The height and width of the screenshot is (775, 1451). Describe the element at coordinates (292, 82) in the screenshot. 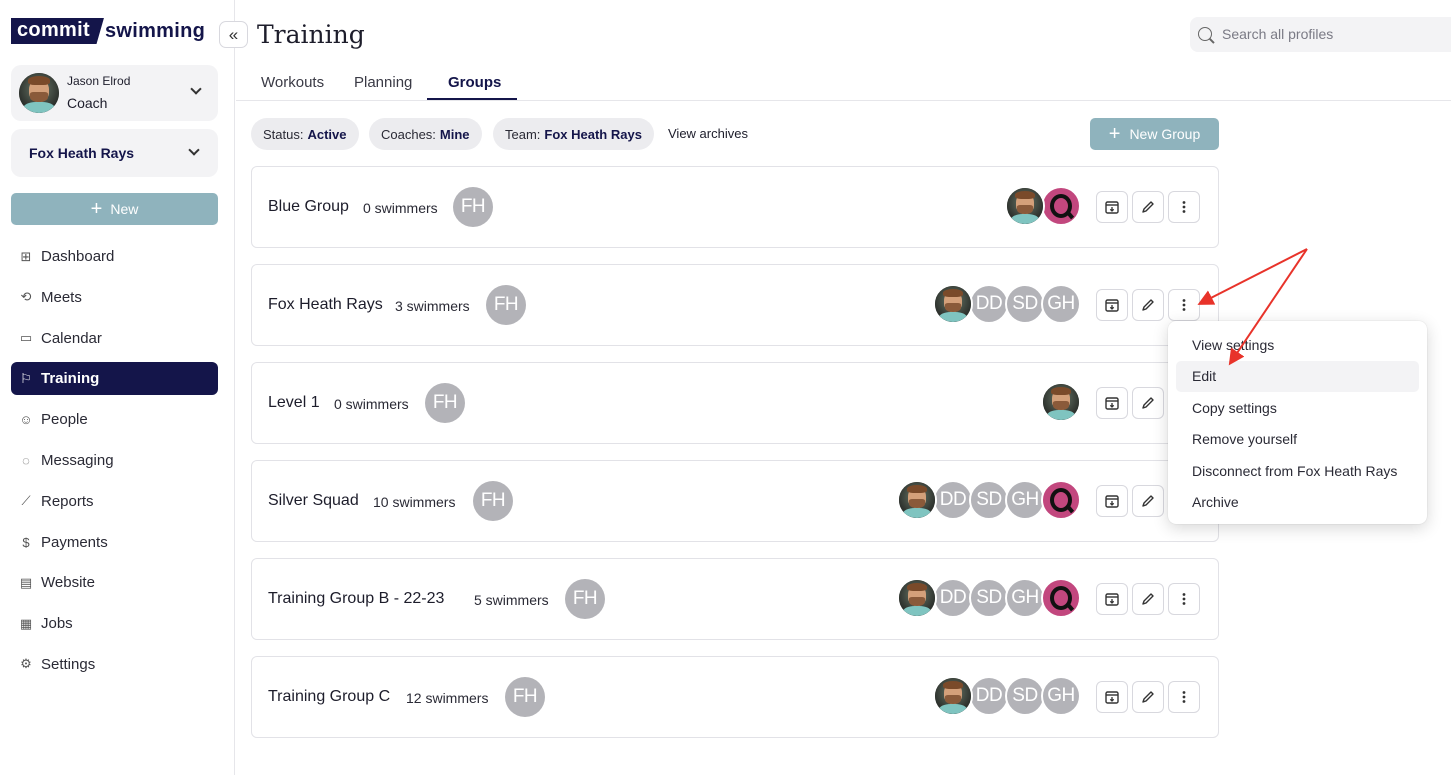

I see `tab-workouts: Workouts` at that location.